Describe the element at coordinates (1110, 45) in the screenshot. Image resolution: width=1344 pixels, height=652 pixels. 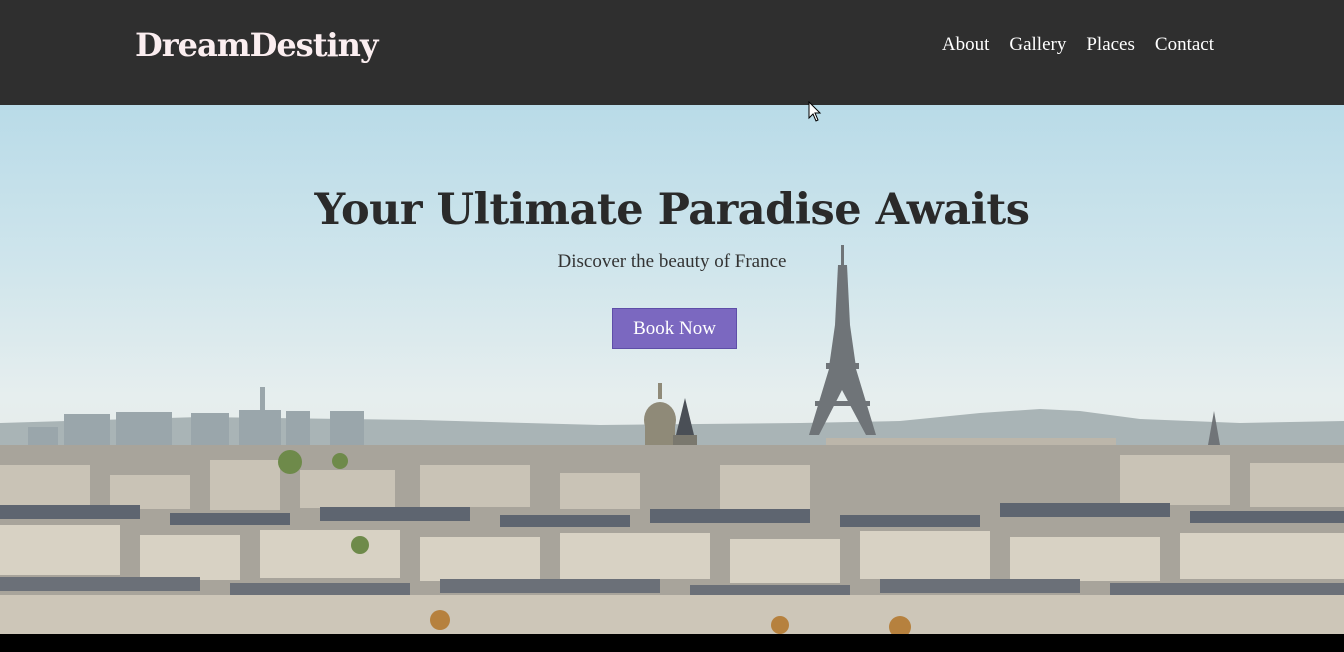
I see `nav-places: Places` at that location.